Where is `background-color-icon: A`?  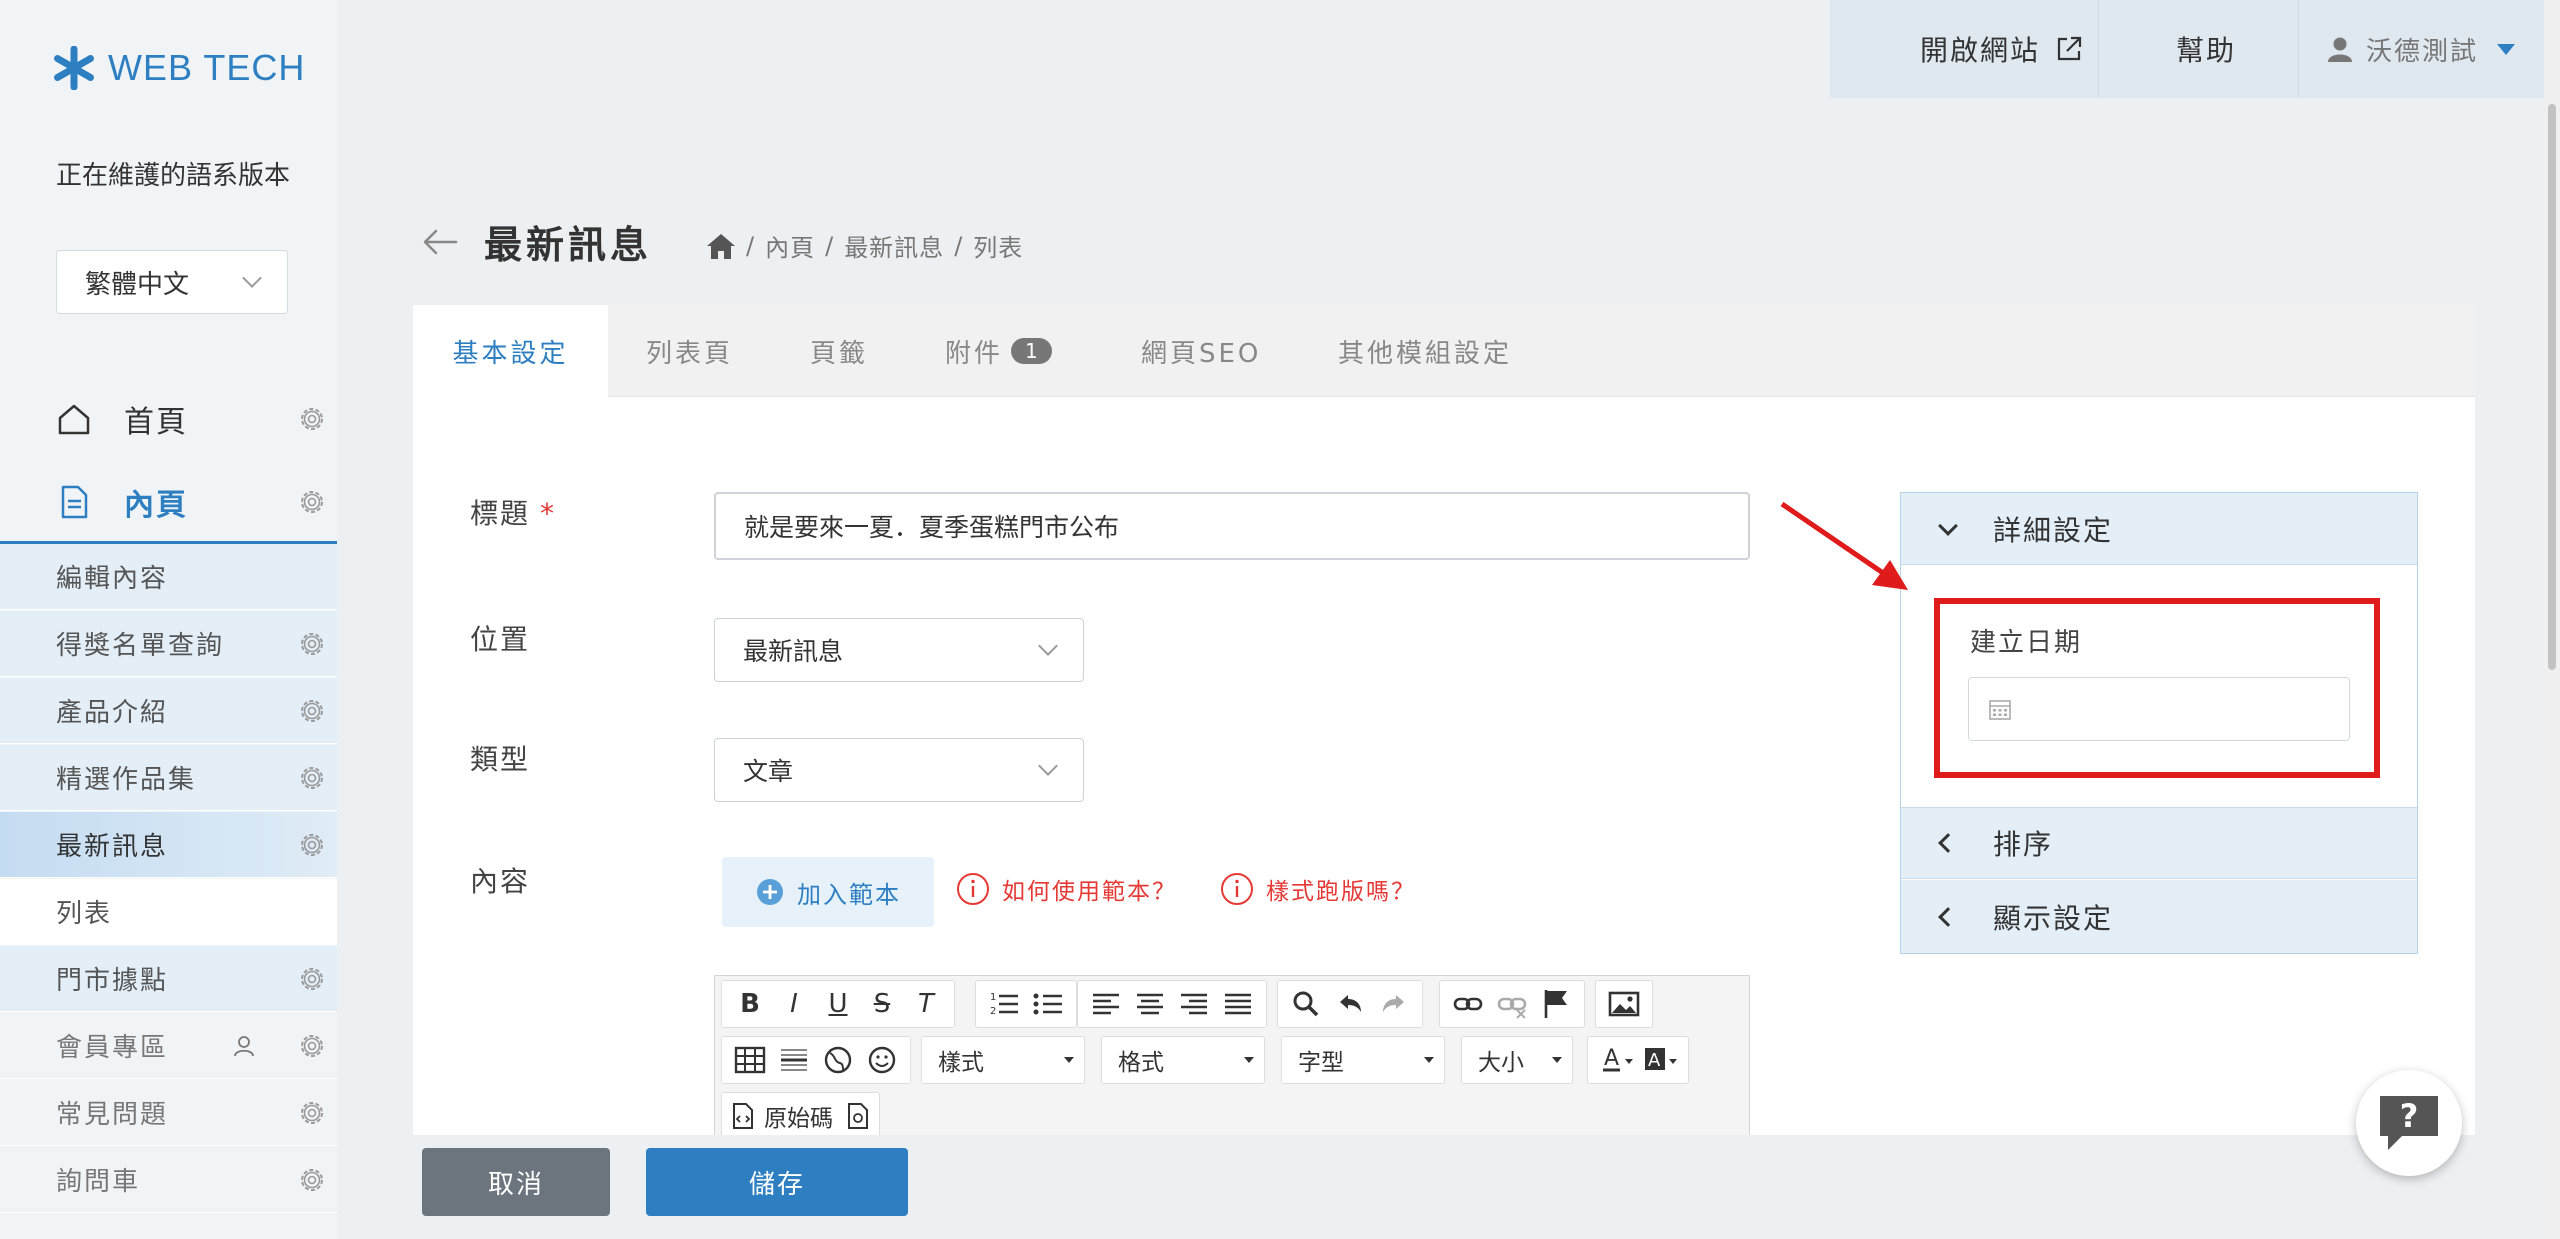 background-color-icon: A is located at coordinates (1660, 1060).